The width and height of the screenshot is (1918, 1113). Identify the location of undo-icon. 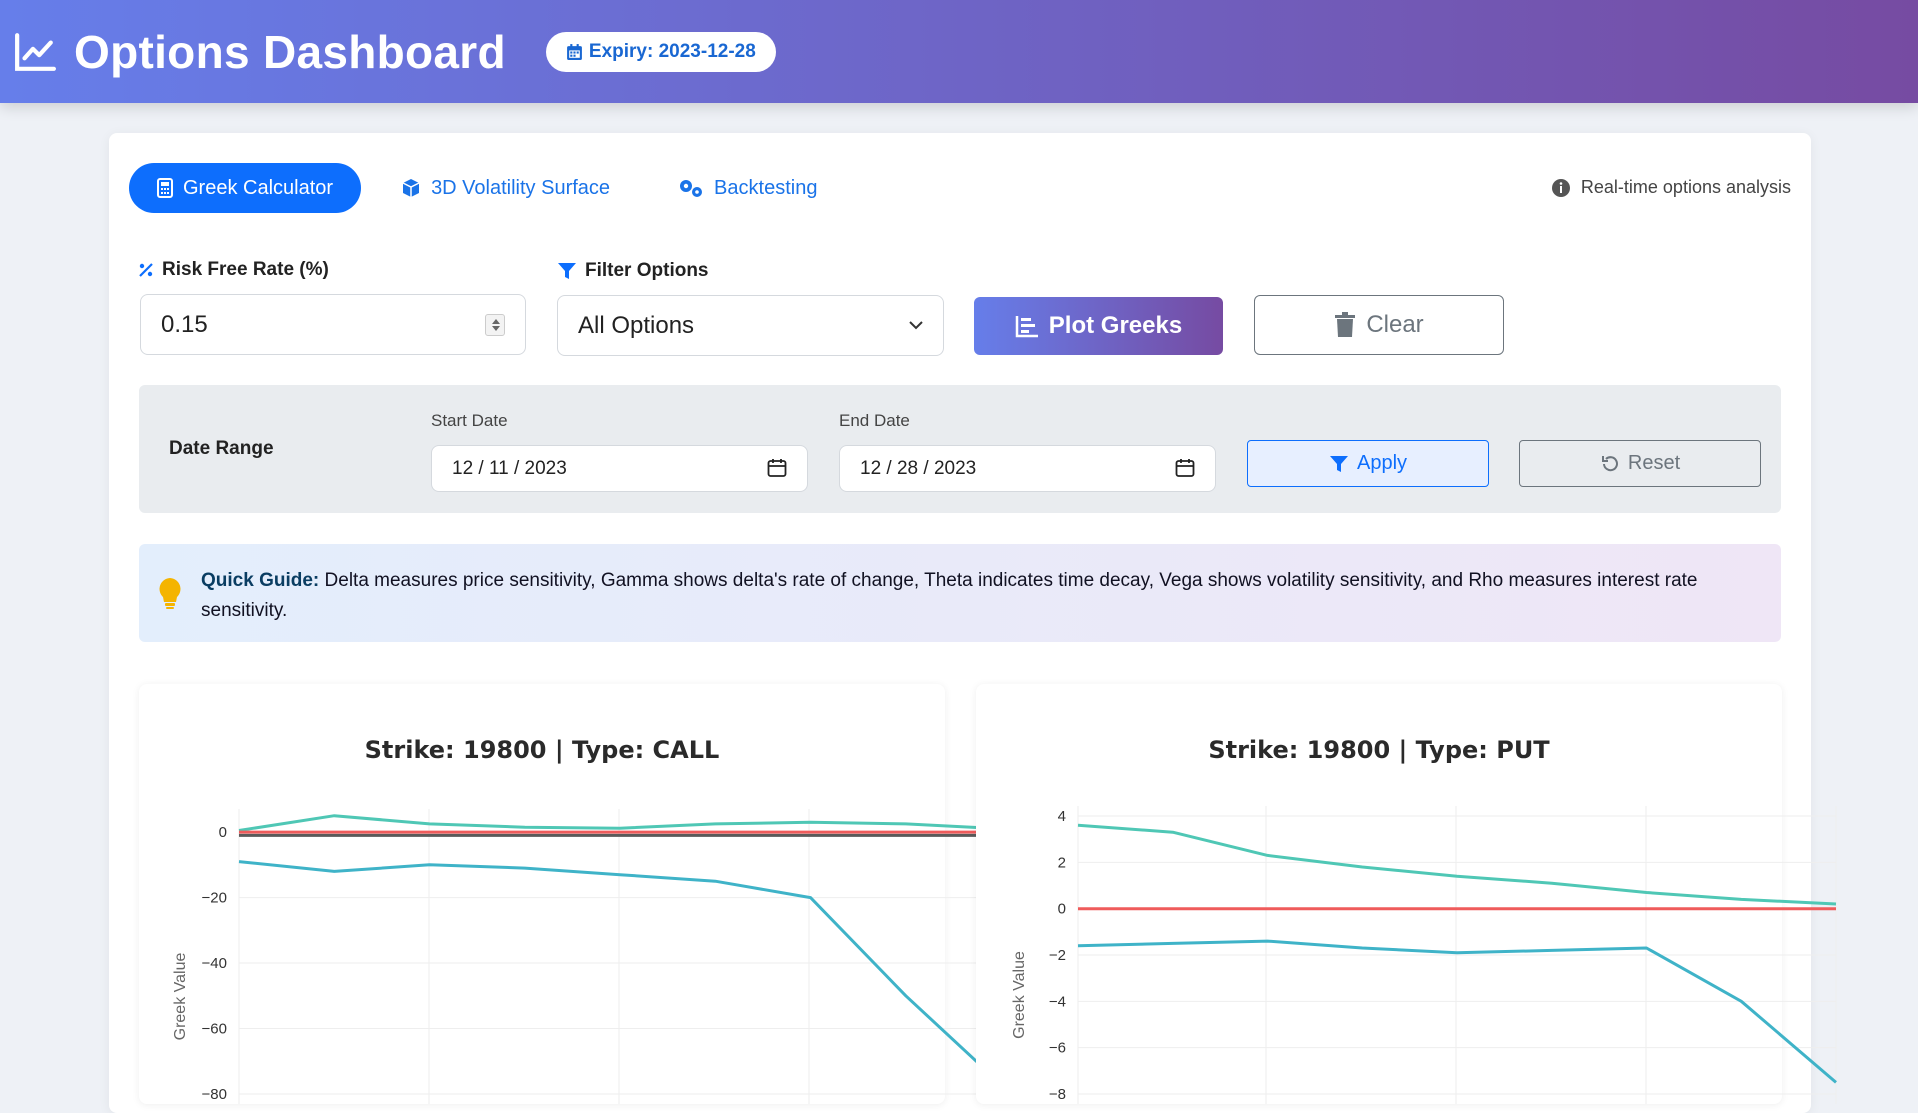
(1609, 463).